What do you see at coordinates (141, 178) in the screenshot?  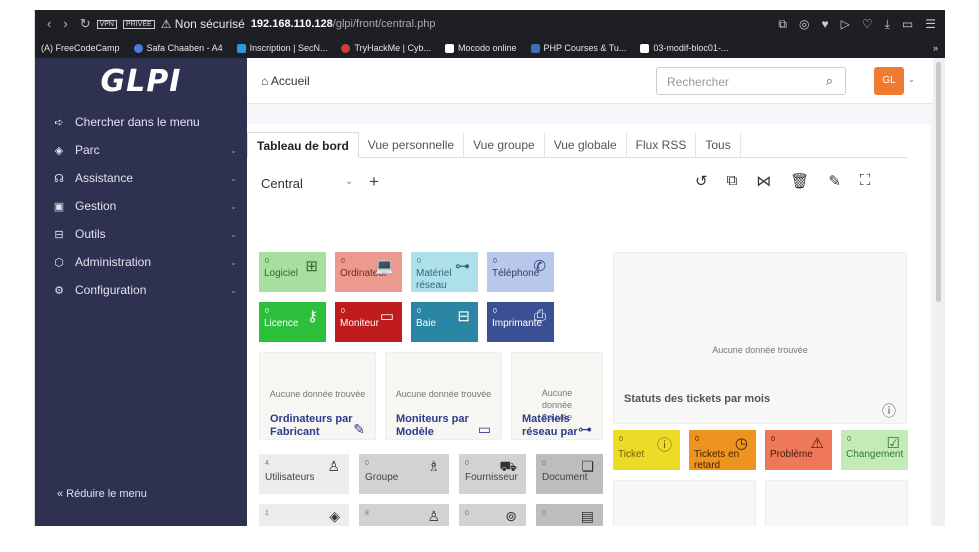 I see `sidebar-item-assistance: ☊ Assistance ⌄` at bounding box center [141, 178].